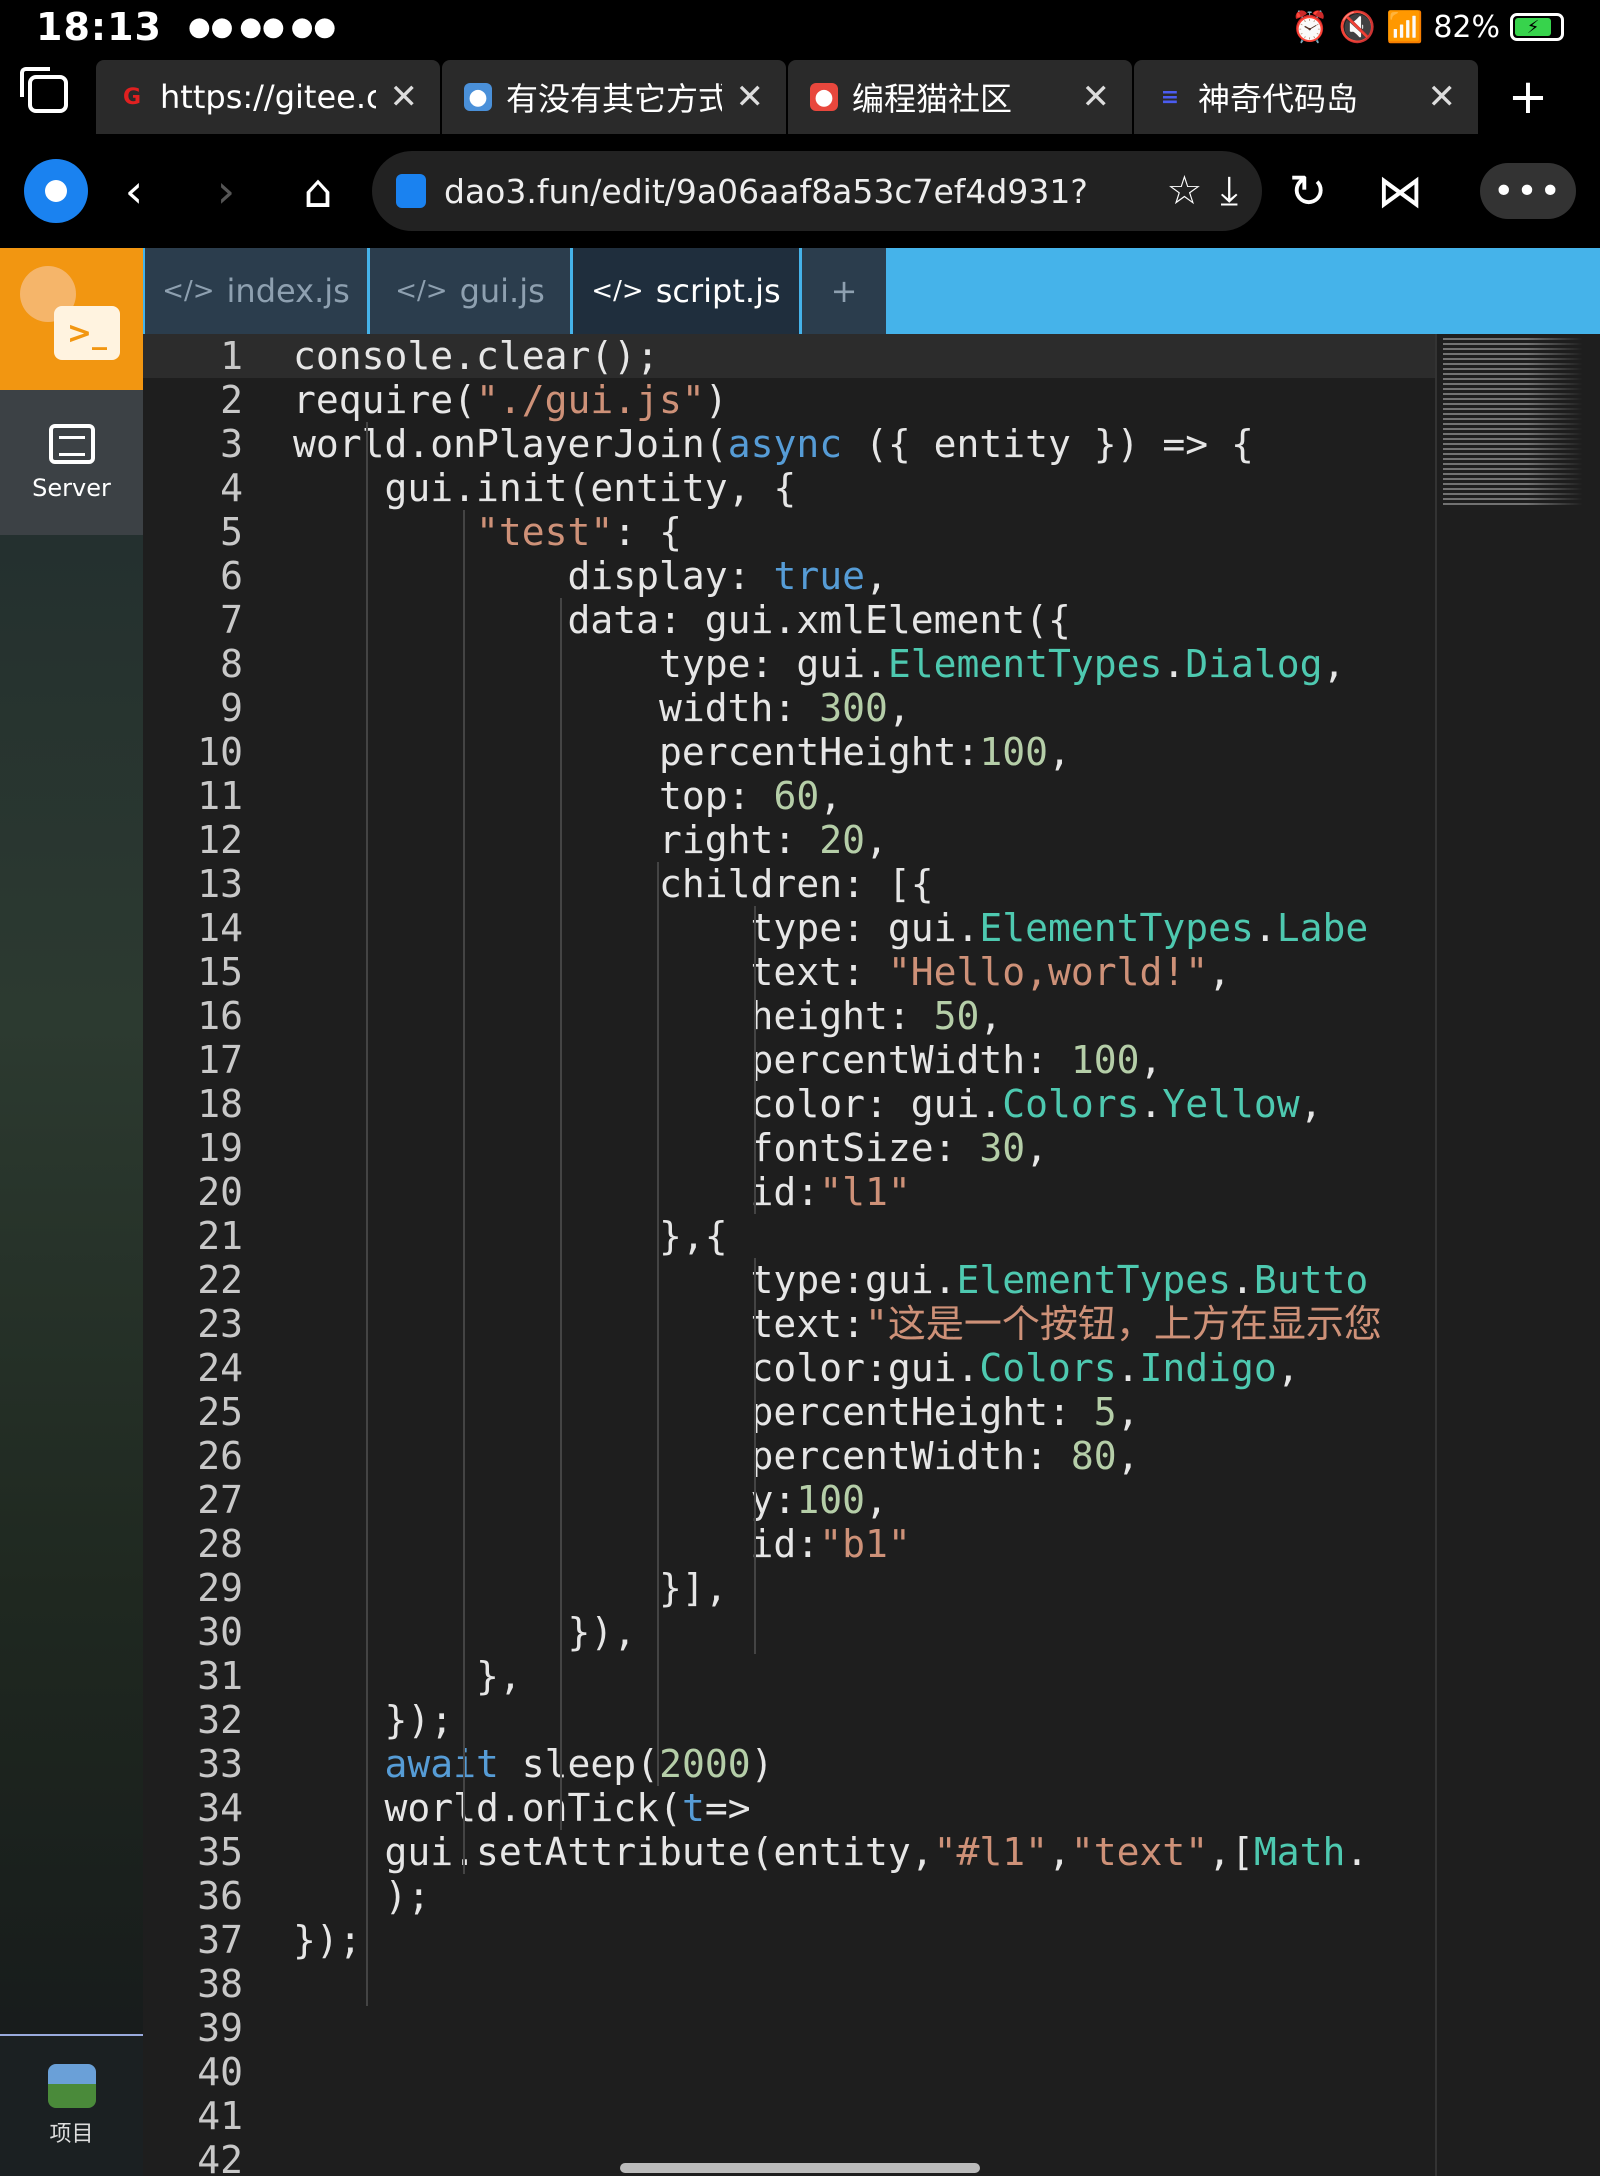 The height and width of the screenshot is (2176, 1600). What do you see at coordinates (1528, 97) in the screenshot?
I see `new-tab-button: +` at bounding box center [1528, 97].